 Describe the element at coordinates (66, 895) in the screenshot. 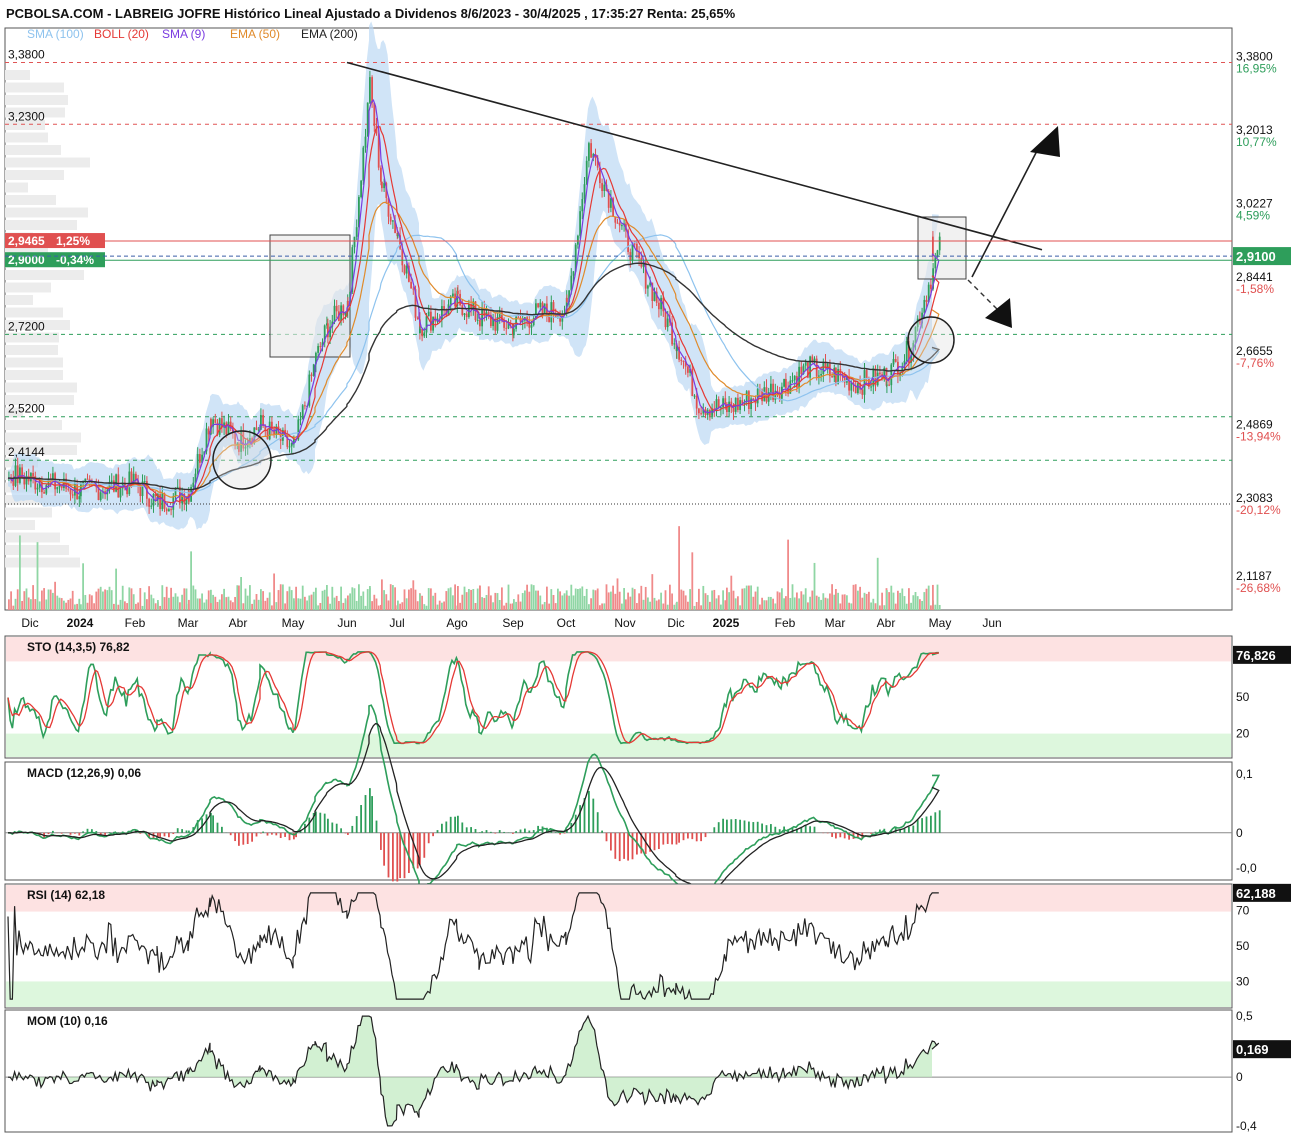

I see `subpanel-label: RSI (14) 62,18` at that location.